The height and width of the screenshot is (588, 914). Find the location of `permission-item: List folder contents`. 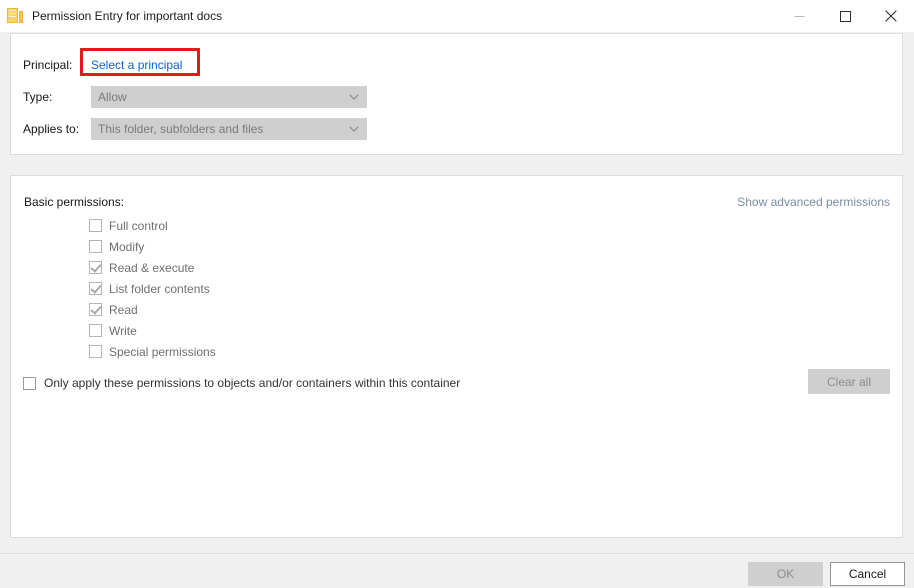

permission-item: List folder contents is located at coordinates (152, 288).